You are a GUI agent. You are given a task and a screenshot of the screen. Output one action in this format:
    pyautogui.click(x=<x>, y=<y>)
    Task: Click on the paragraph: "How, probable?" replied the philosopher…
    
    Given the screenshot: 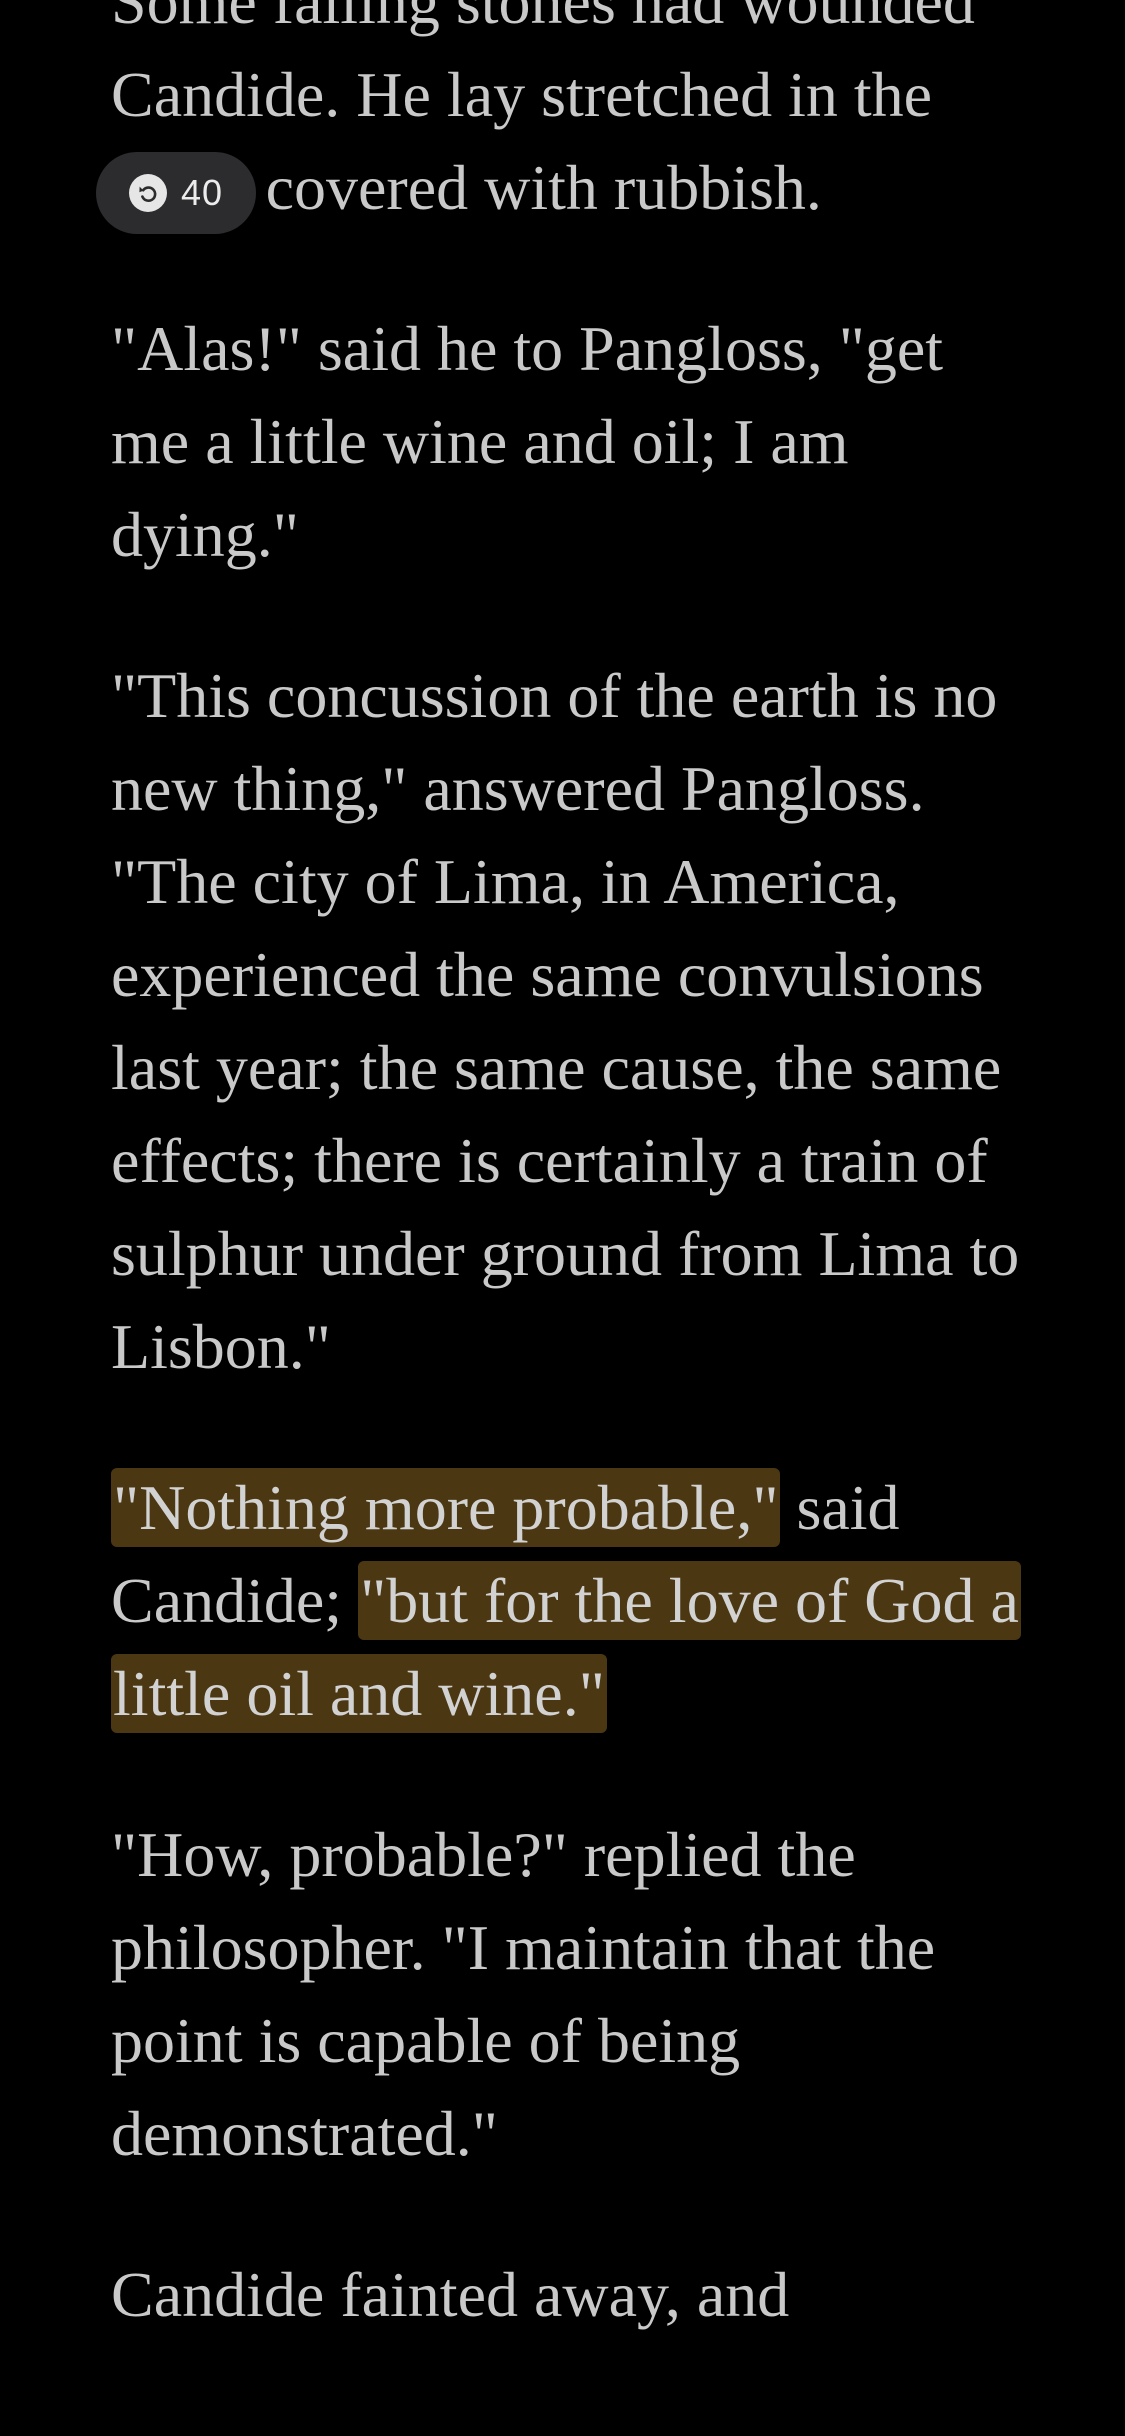 What is the action you would take?
    pyautogui.click(x=566, y=1994)
    